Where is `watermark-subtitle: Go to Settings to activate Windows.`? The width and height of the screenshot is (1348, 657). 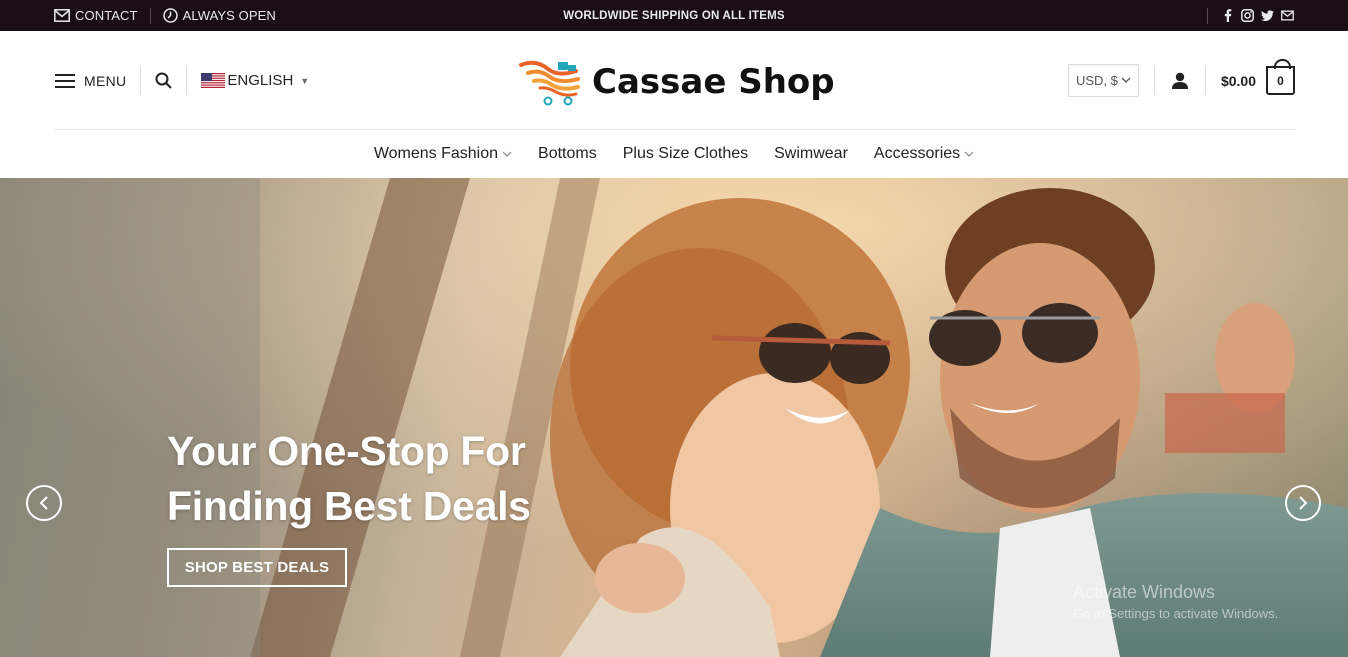
watermark-subtitle: Go to Settings to activate Windows. is located at coordinates (1176, 613).